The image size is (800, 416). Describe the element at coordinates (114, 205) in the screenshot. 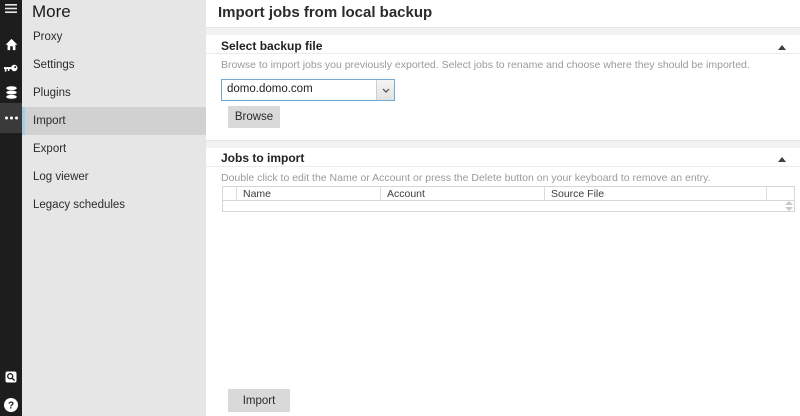

I see `sidebar-item-legacy-schedules: Legacy schedules` at that location.